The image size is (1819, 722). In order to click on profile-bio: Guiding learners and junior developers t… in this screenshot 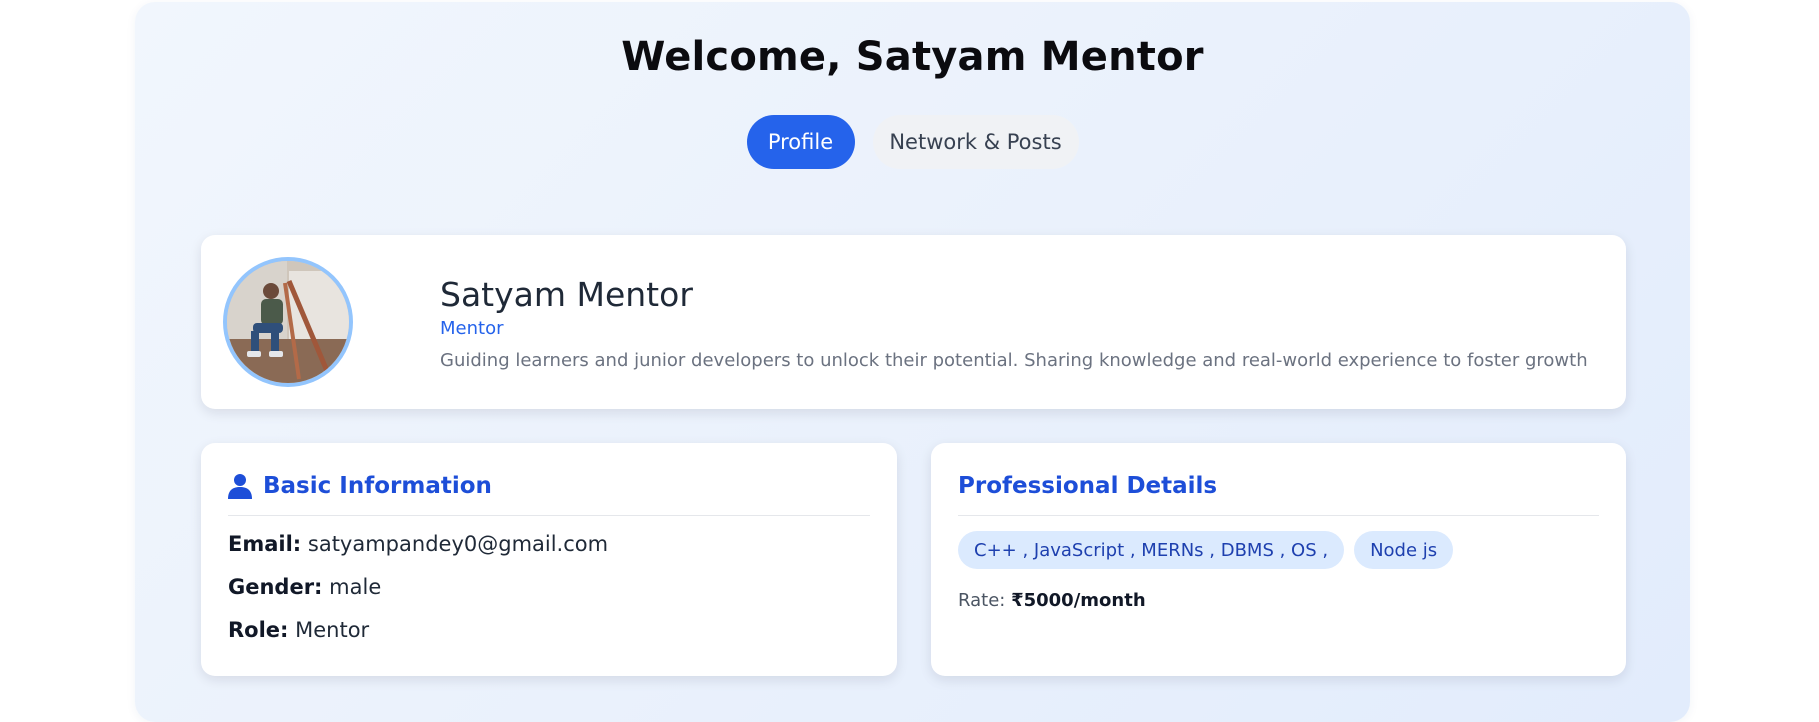, I will do `click(1014, 360)`.